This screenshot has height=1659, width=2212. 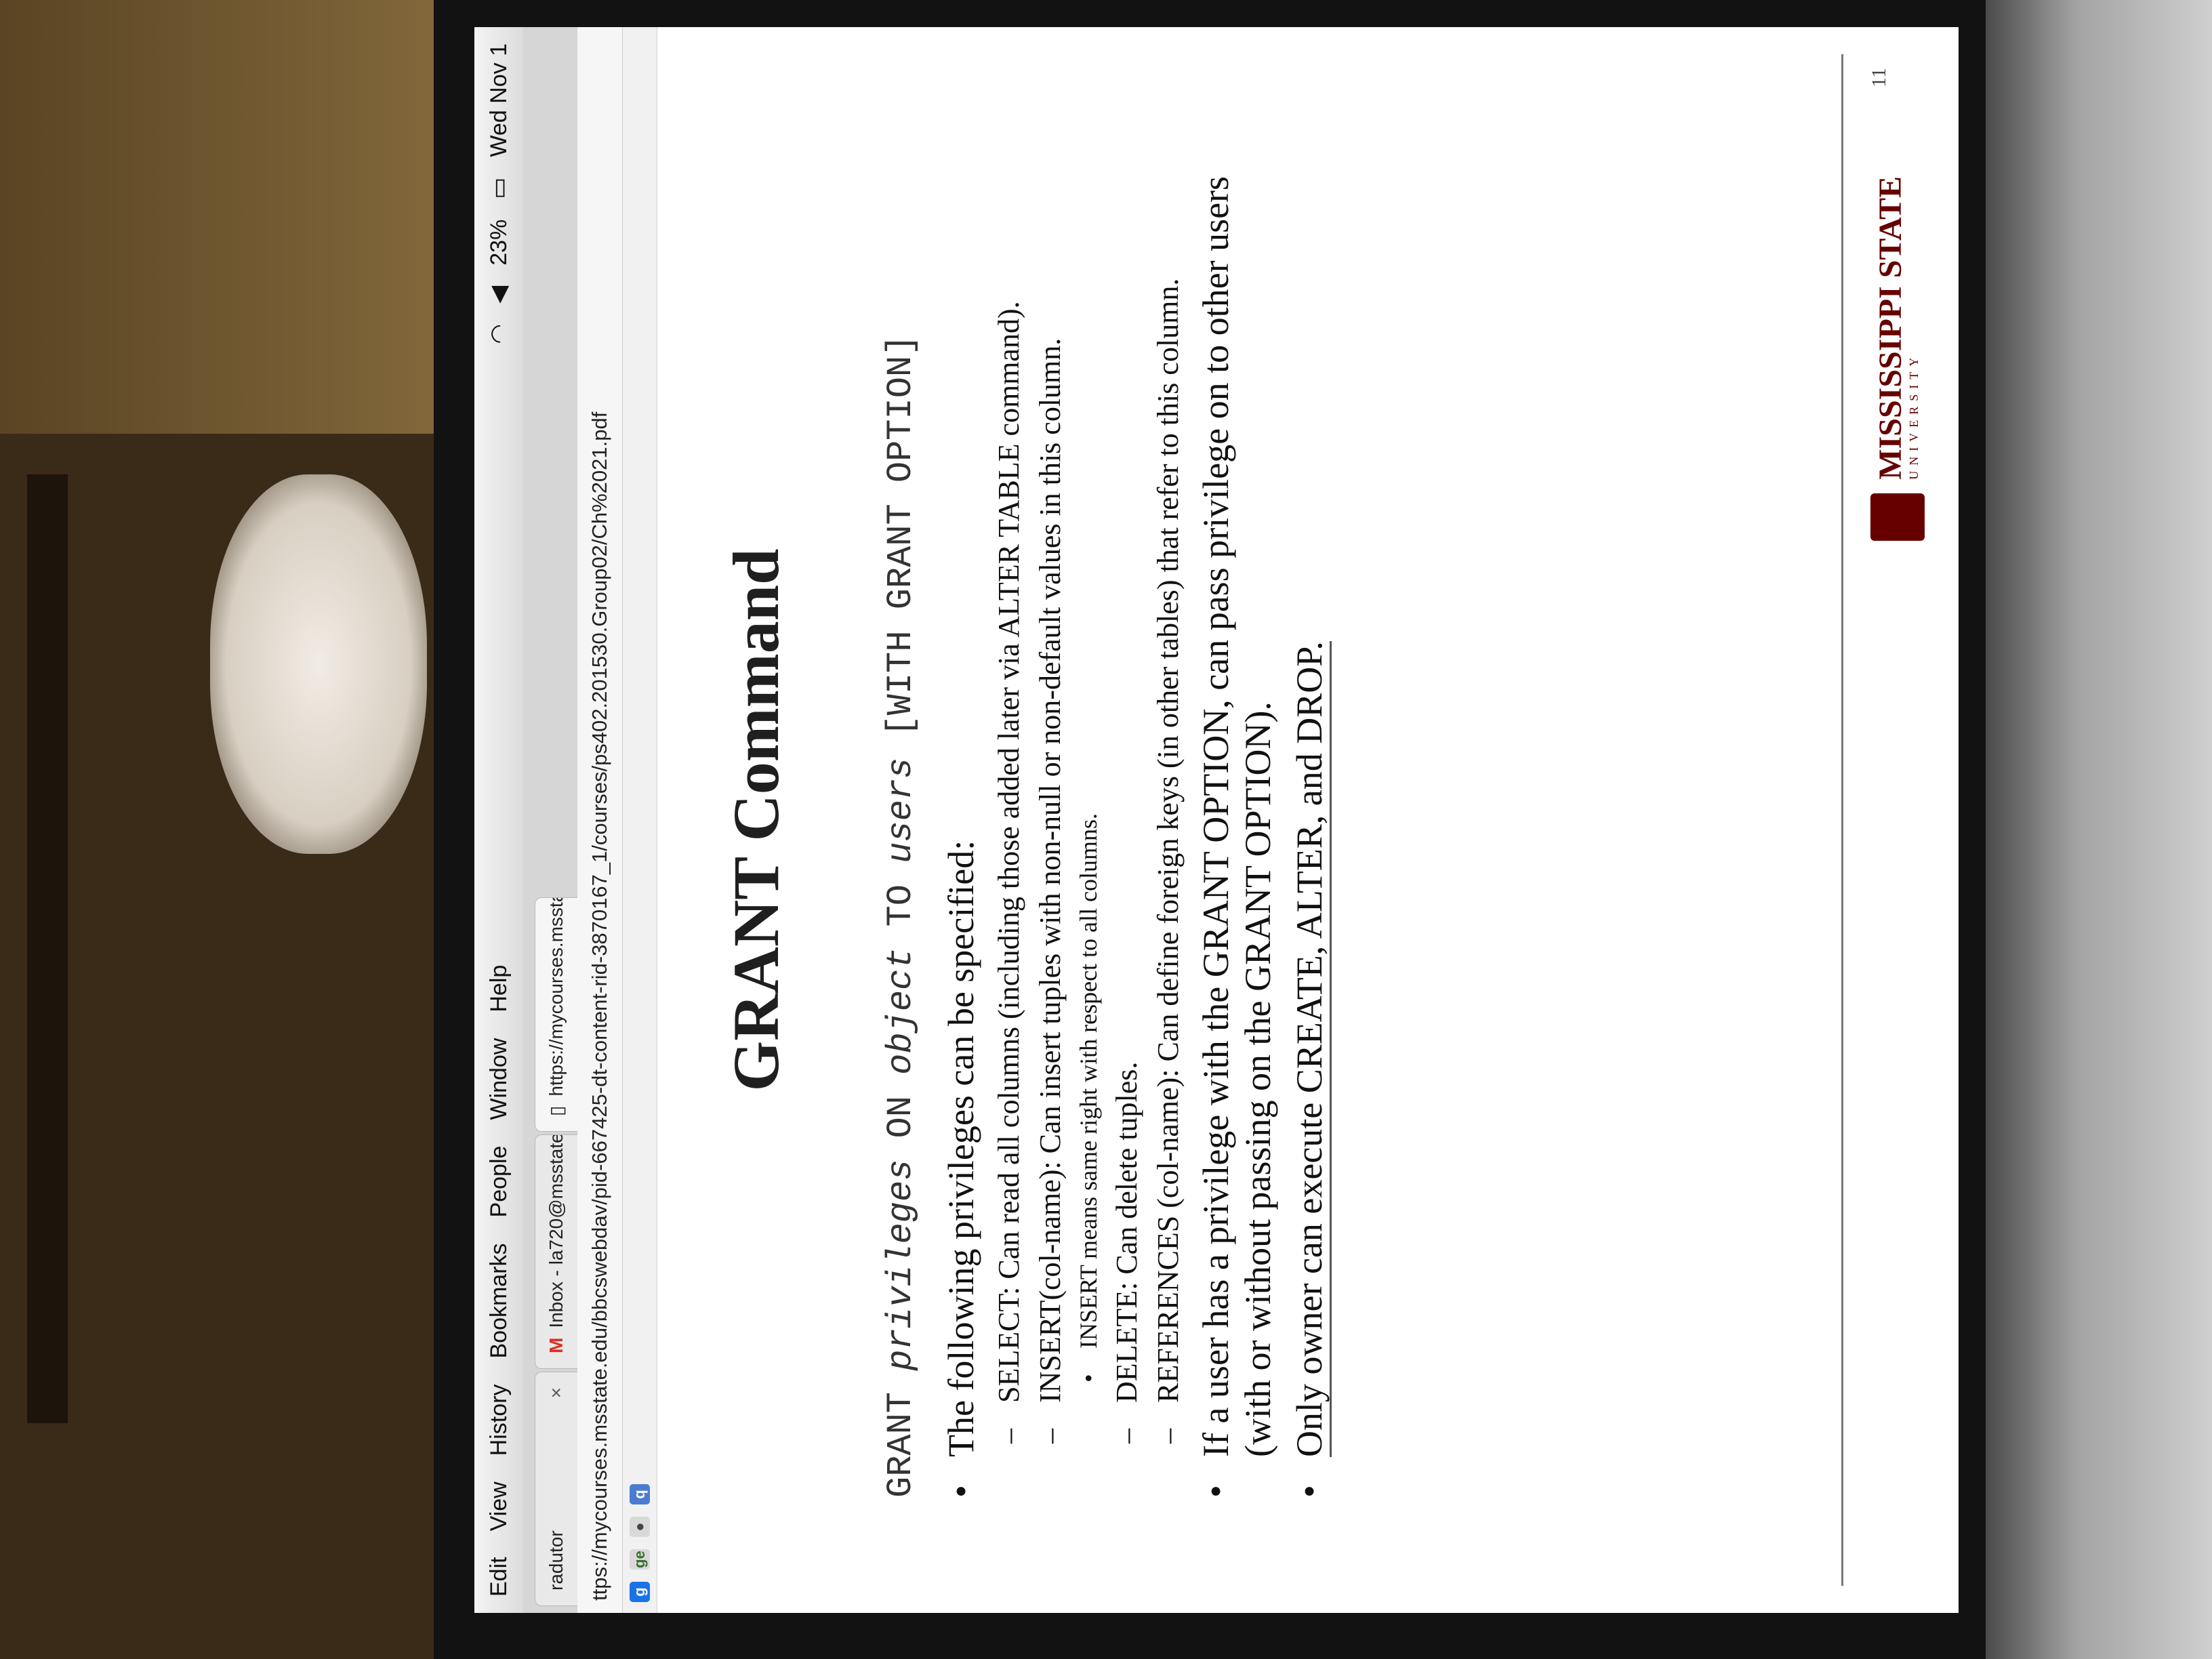 I want to click on logo-text: MISSISSIPPI STATE, so click(x=1890, y=328).